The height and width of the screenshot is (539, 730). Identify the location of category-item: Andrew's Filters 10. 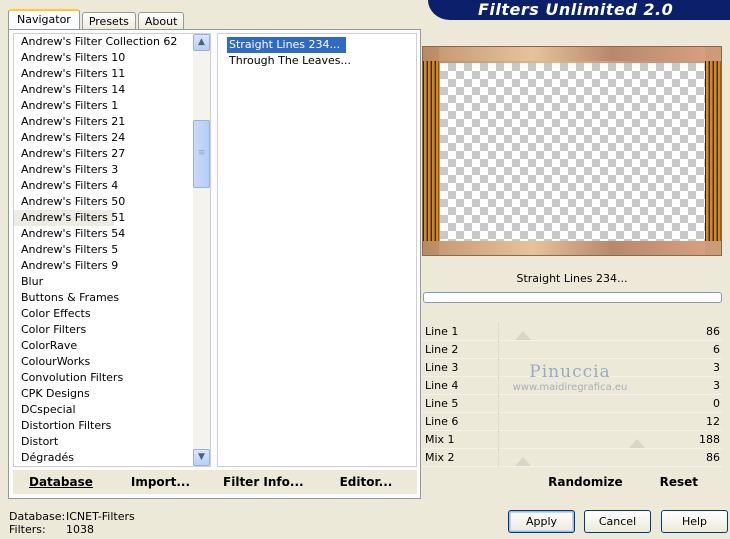
(104, 58).